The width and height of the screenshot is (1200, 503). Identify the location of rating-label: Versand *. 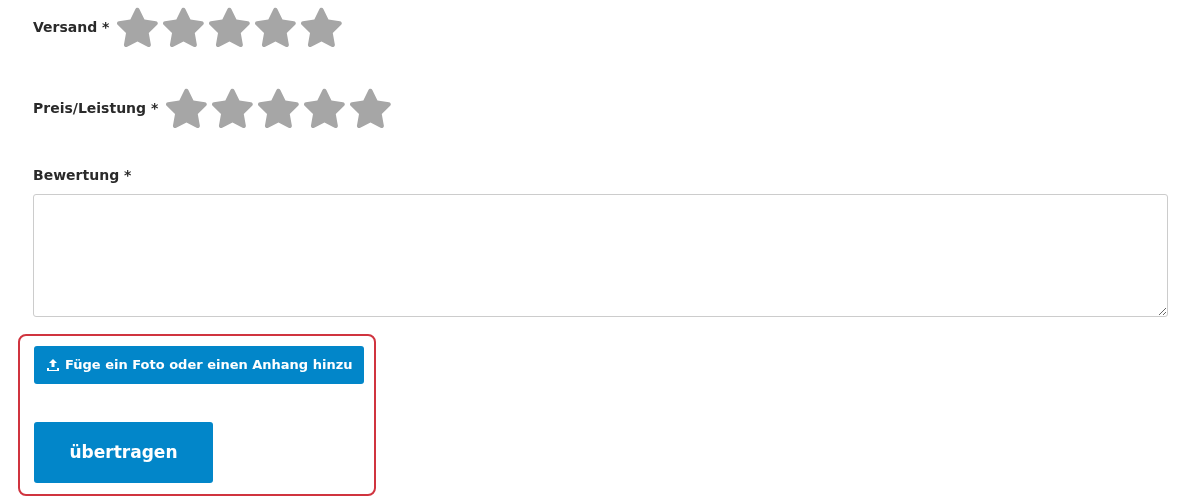
(71, 27).